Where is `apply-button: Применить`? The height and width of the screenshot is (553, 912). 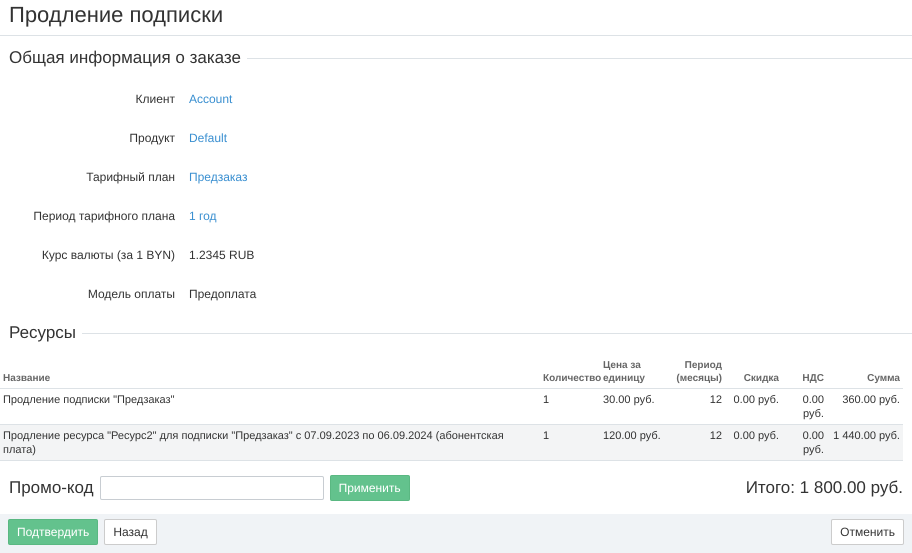 apply-button: Применить is located at coordinates (370, 488).